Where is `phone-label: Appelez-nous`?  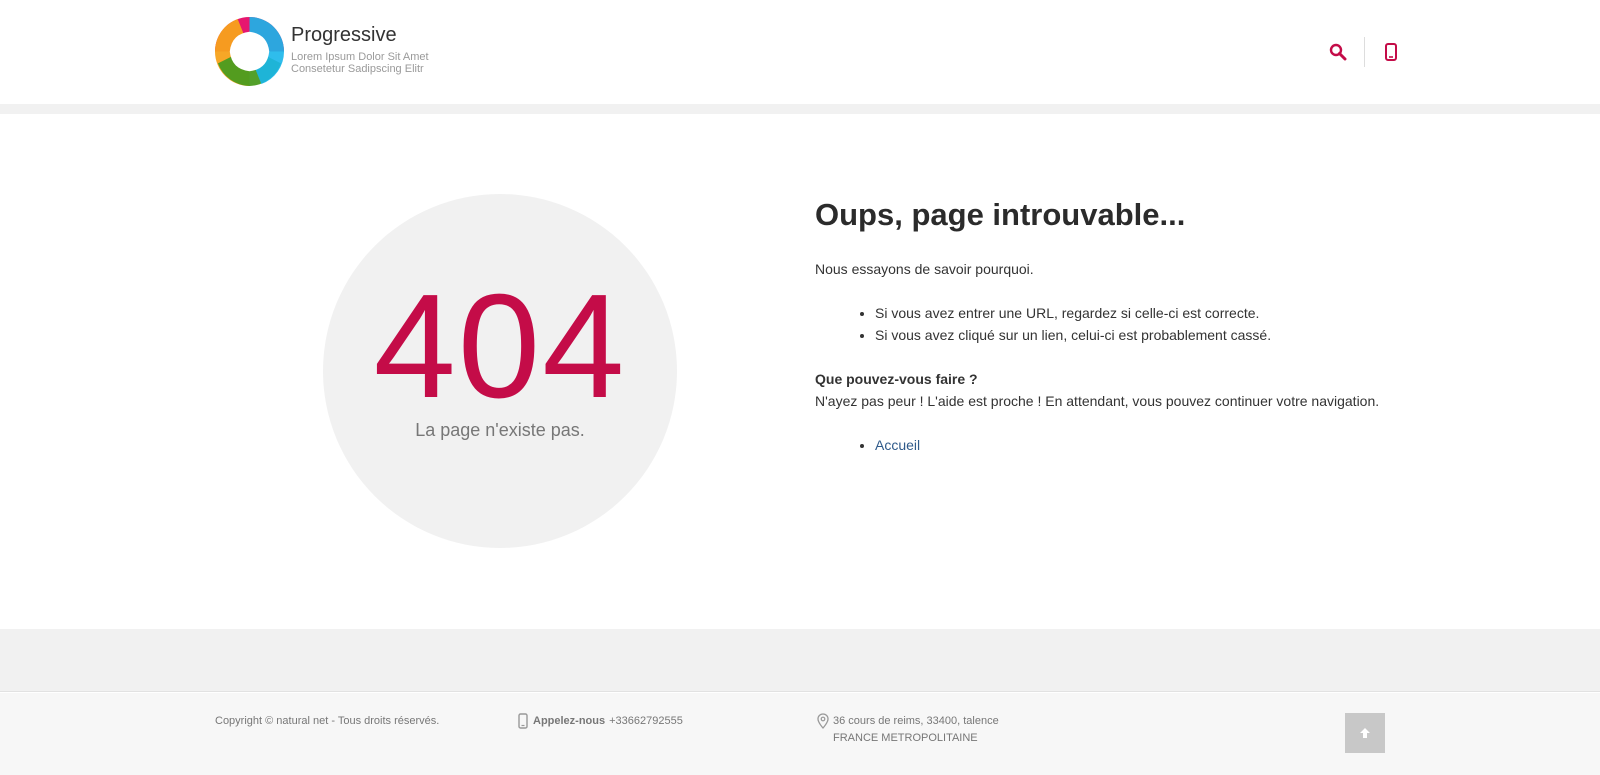 phone-label: Appelez-nous is located at coordinates (569, 721).